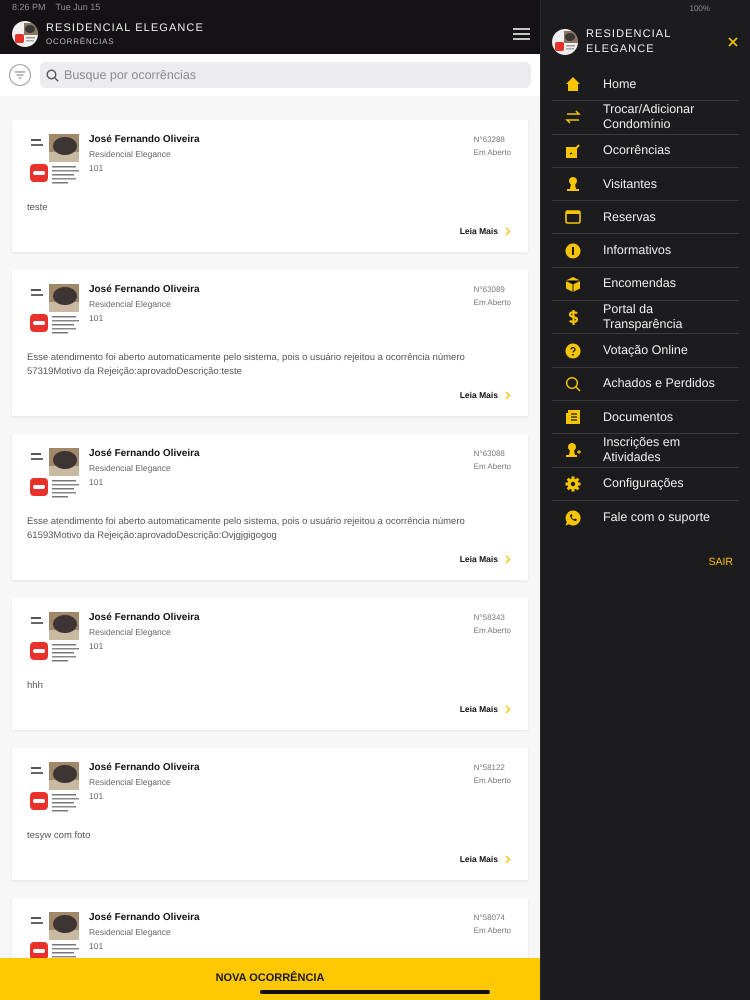 The image size is (750, 1000). Describe the element at coordinates (700, 8) in the screenshot. I see `battery-level: 100%` at that location.